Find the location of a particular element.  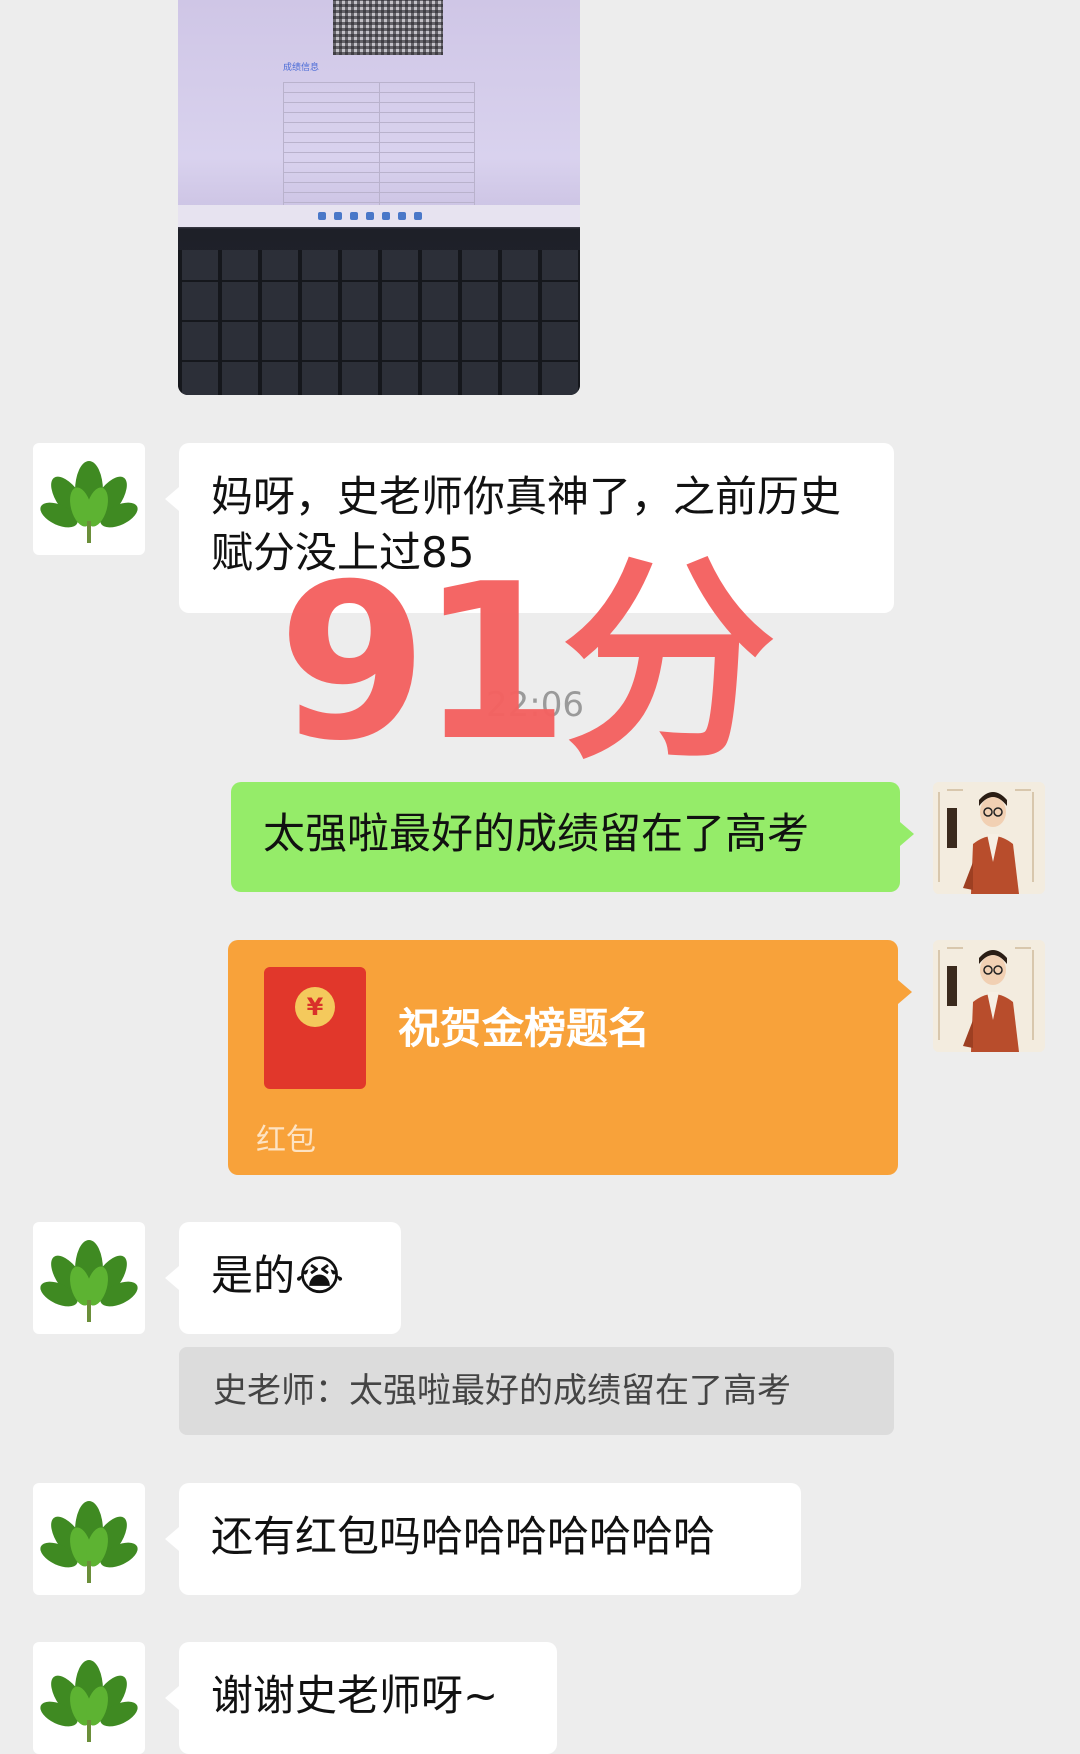

photo-keyboard is located at coordinates (379, 322).